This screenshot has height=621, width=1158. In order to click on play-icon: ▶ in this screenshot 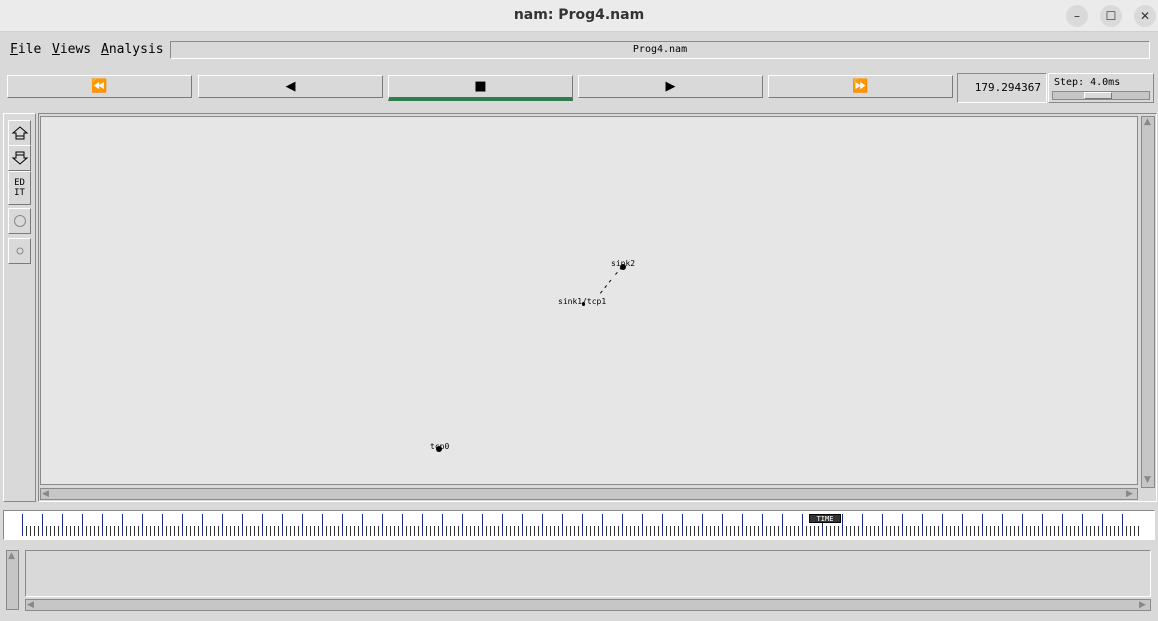, I will do `click(670, 86)`.